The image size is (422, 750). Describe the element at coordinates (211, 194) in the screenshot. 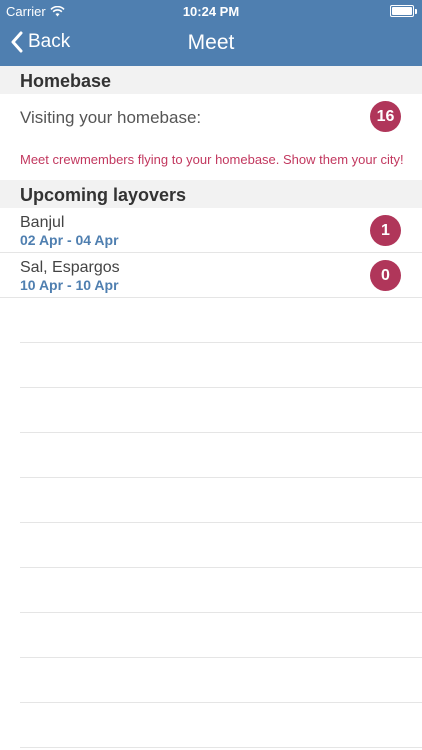

I see `layovers-section-header: Upcoming layovers` at that location.